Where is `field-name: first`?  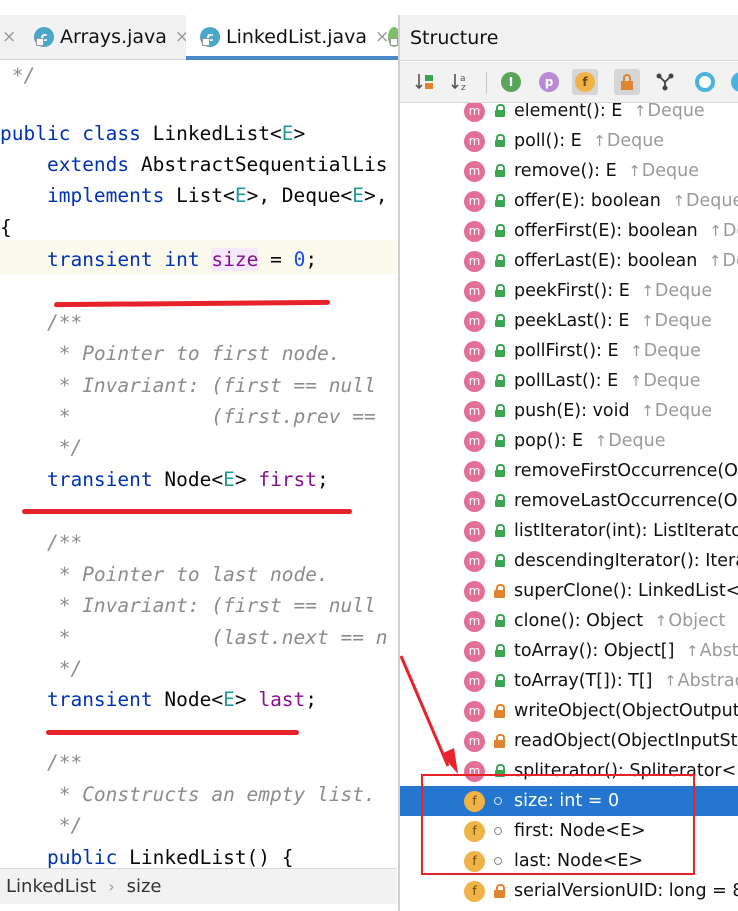 field-name: first is located at coordinates (287, 479).